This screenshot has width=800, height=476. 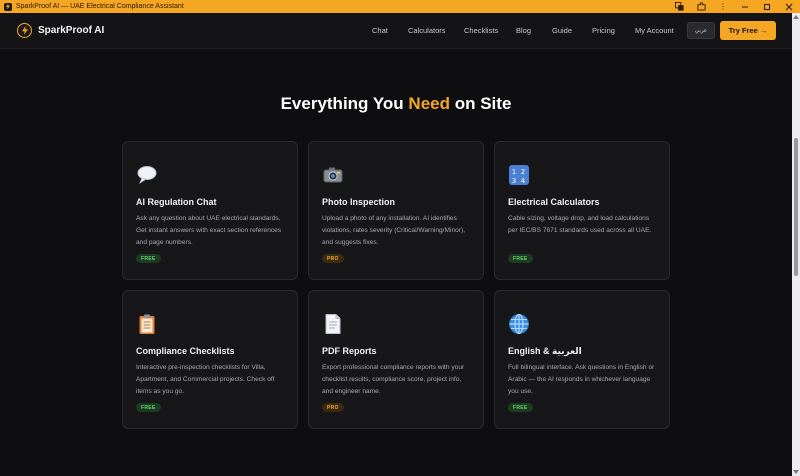 I want to click on translate-icon, so click(x=679, y=6).